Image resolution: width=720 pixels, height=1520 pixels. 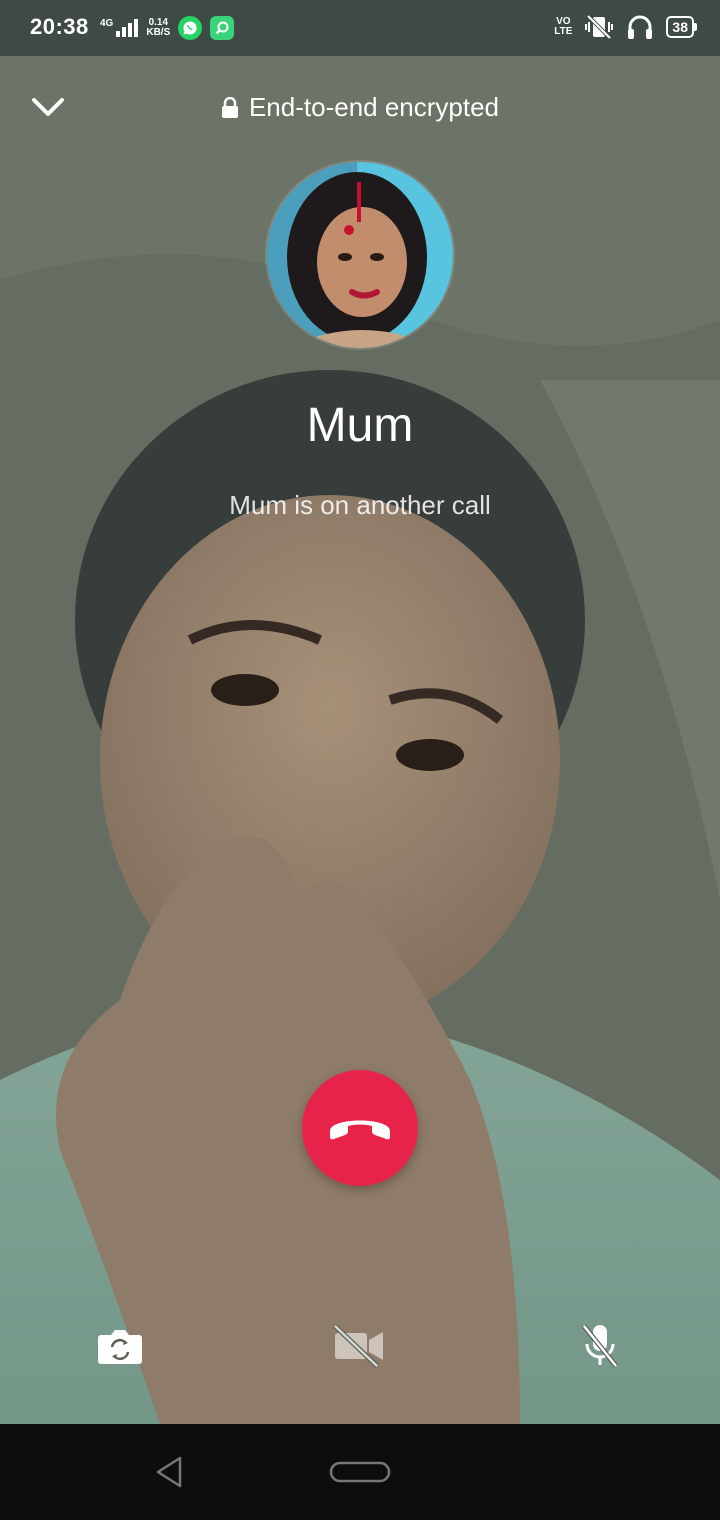 What do you see at coordinates (360, 28) in the screenshot?
I see `status-bar: 20:38 4G 0.14 KB/S VO LTE 38` at bounding box center [360, 28].